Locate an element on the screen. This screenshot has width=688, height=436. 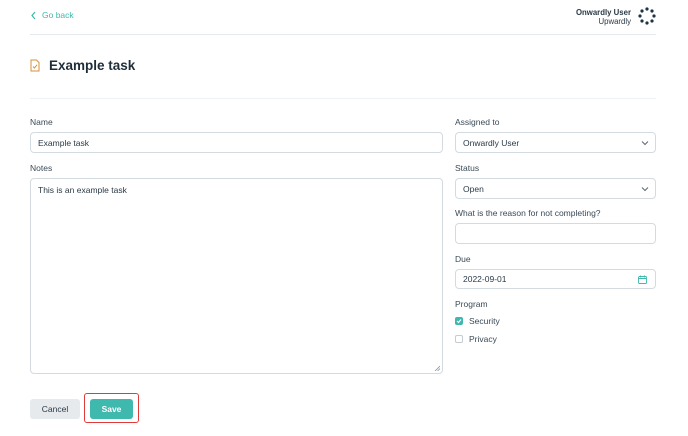
notes-label: Notes is located at coordinates (41, 168).